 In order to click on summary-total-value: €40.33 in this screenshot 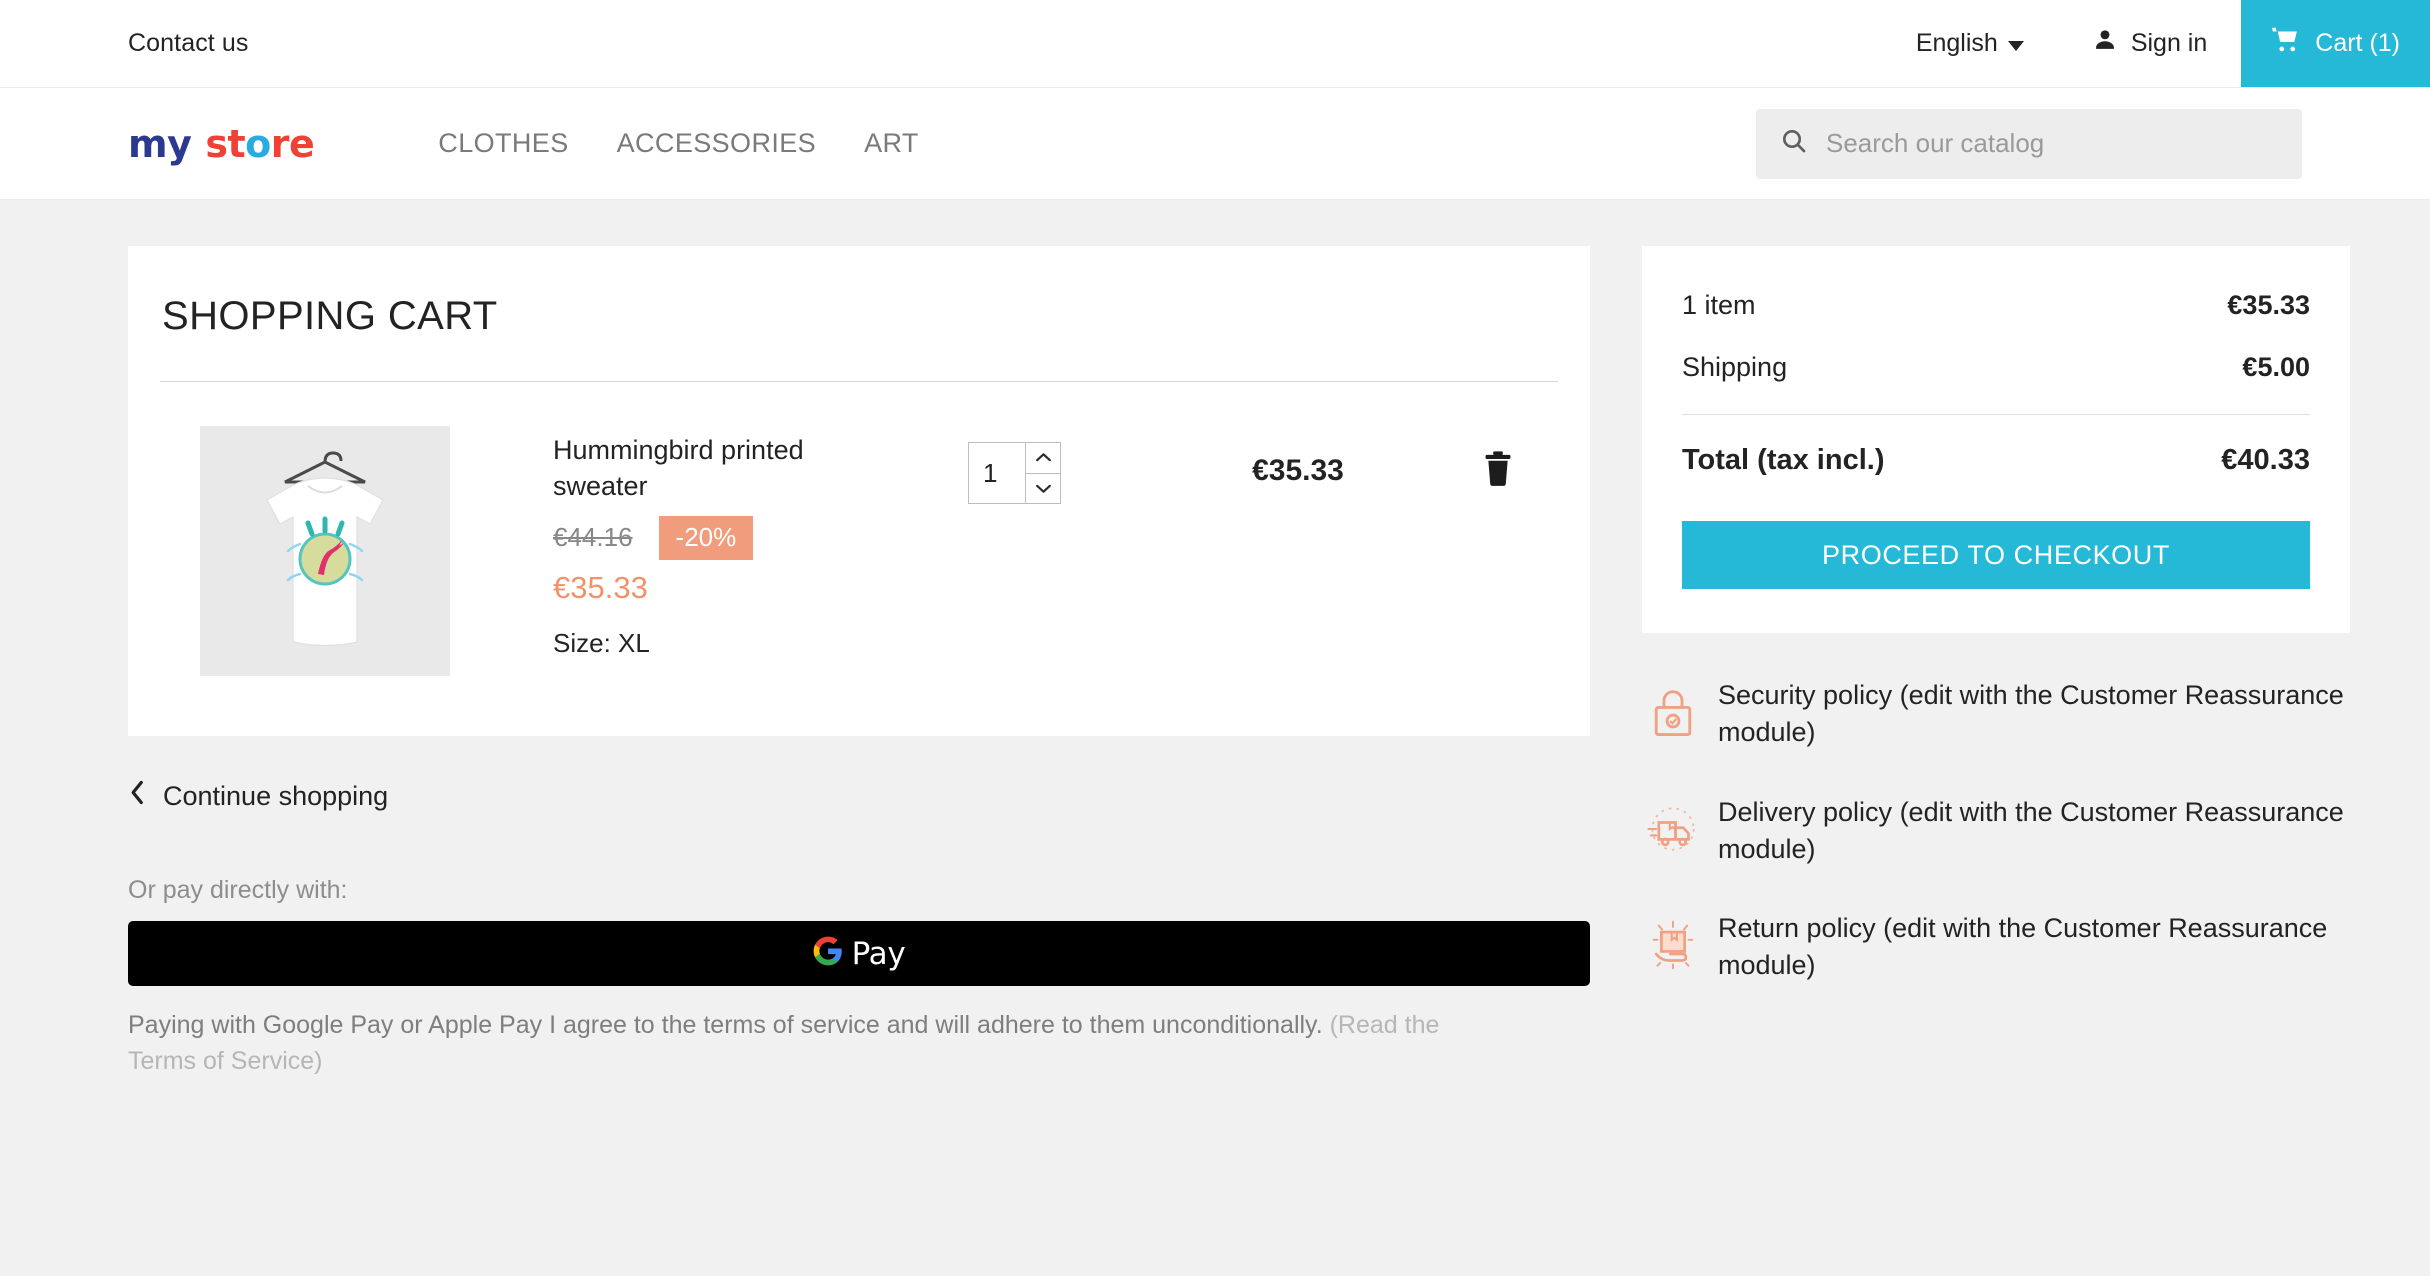, I will do `click(2265, 460)`.